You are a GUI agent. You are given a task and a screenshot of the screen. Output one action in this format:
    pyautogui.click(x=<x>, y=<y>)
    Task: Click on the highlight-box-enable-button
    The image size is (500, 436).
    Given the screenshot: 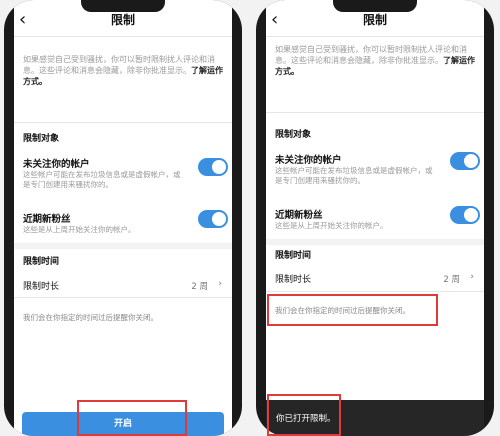 What is the action you would take?
    pyautogui.click(x=132, y=418)
    